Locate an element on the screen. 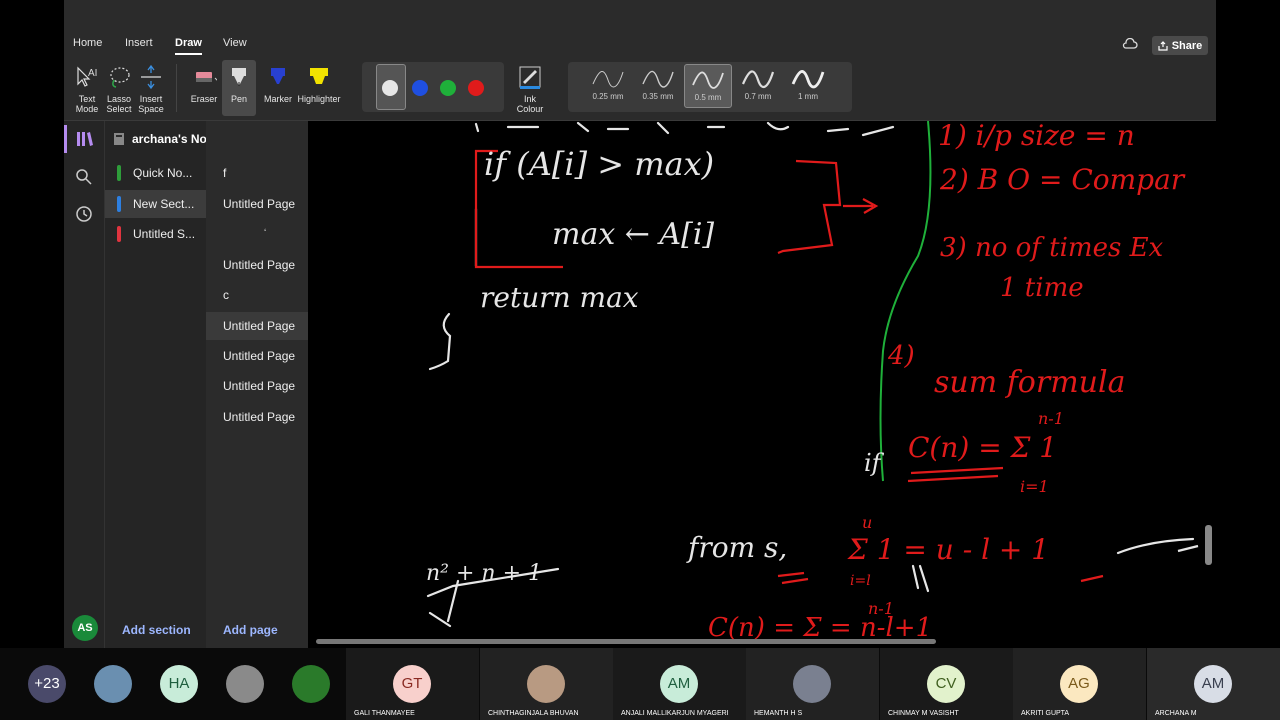 This screenshot has height=720, width=1280. participant-avatar: AM is located at coordinates (679, 684).